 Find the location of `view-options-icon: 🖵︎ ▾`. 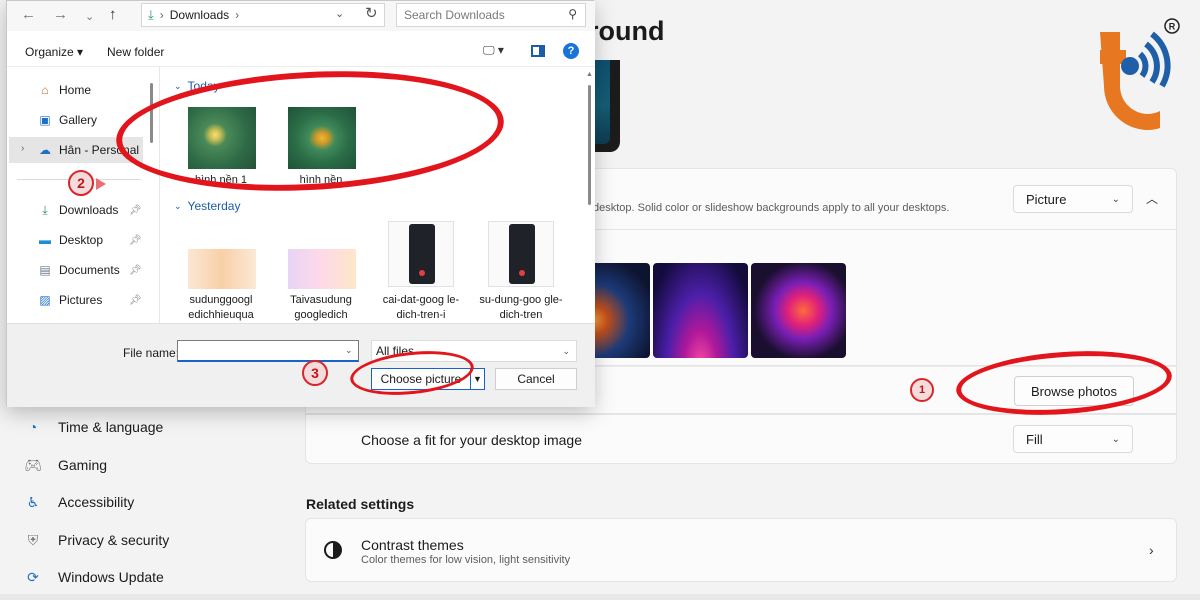

view-options-icon: 🖵︎ ▾ is located at coordinates (493, 50).